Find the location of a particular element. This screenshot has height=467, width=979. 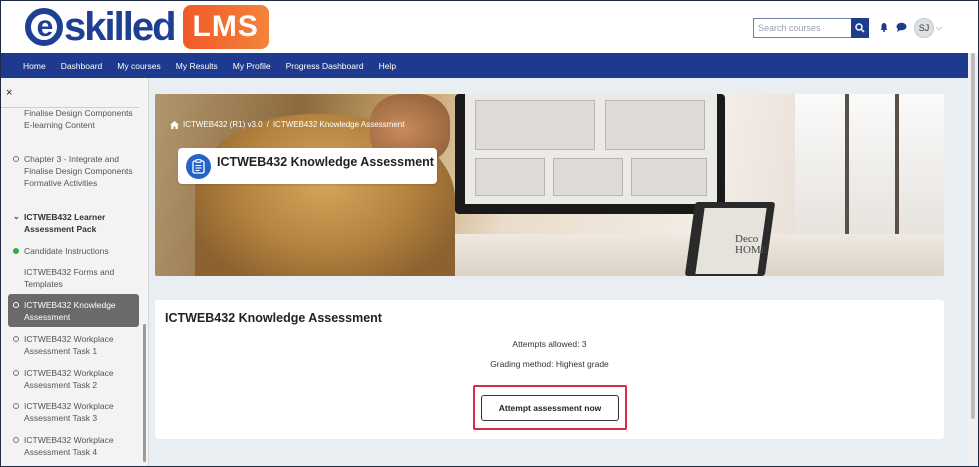

assessment-icon is located at coordinates (198, 166).